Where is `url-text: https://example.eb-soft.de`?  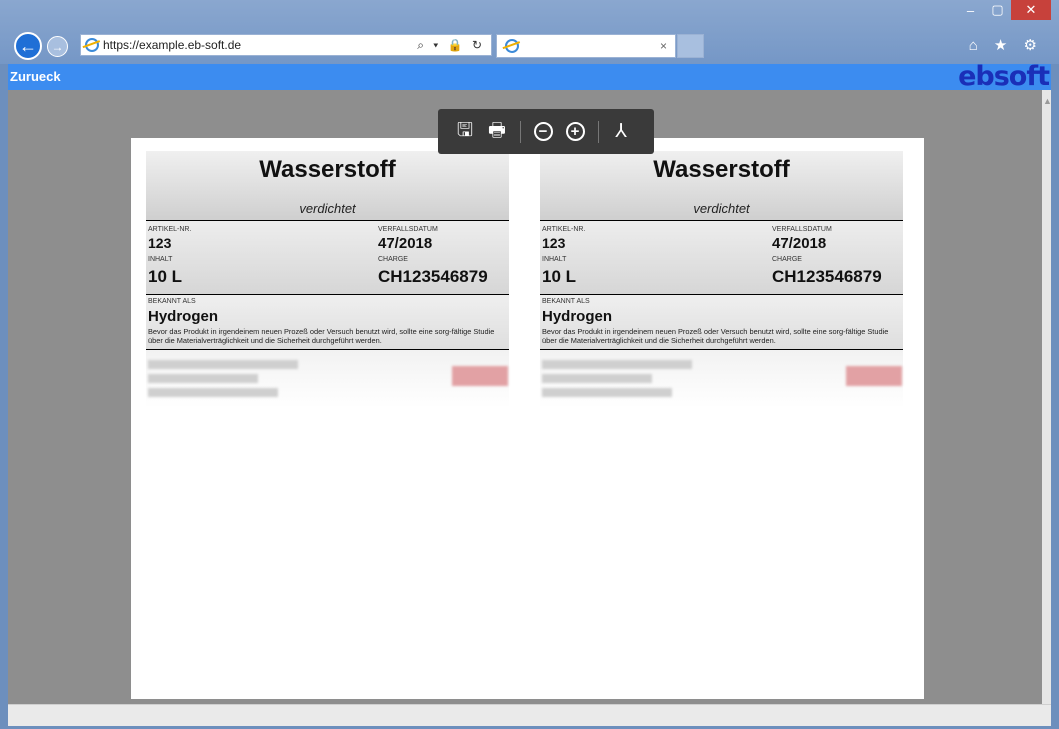 url-text: https://example.eb-soft.de is located at coordinates (172, 45).